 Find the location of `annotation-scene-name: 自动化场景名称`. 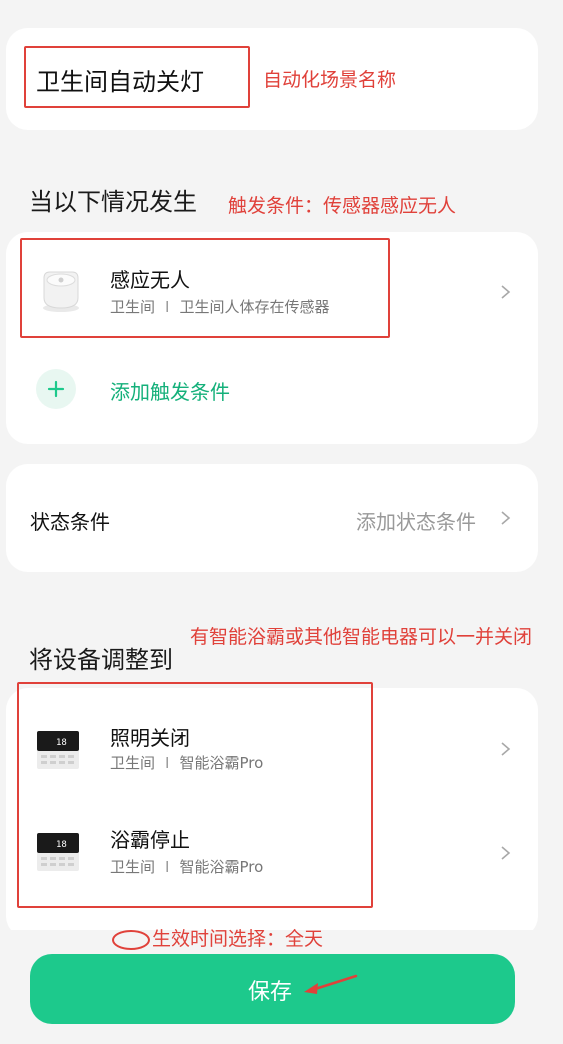

annotation-scene-name: 自动化场景名称 is located at coordinates (330, 80).